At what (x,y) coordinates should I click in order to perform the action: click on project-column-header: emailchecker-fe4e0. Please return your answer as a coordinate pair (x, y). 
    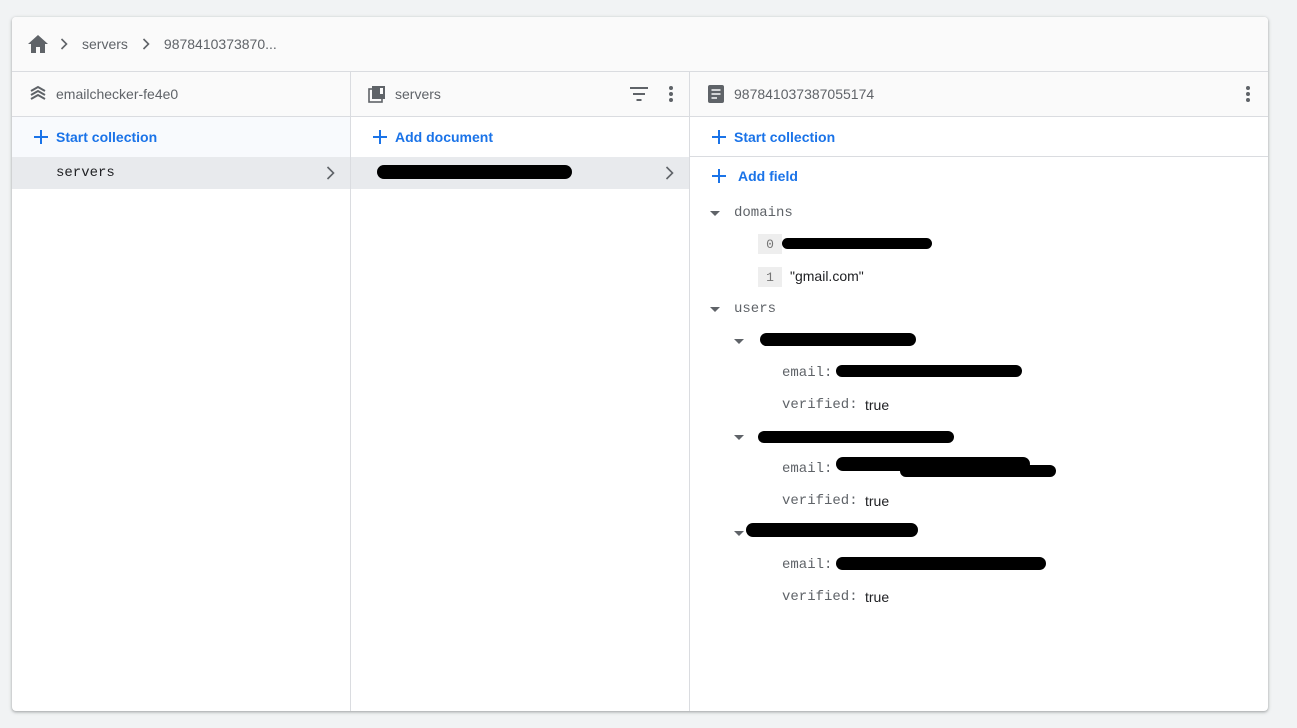
    Looking at the image, I should click on (181, 94).